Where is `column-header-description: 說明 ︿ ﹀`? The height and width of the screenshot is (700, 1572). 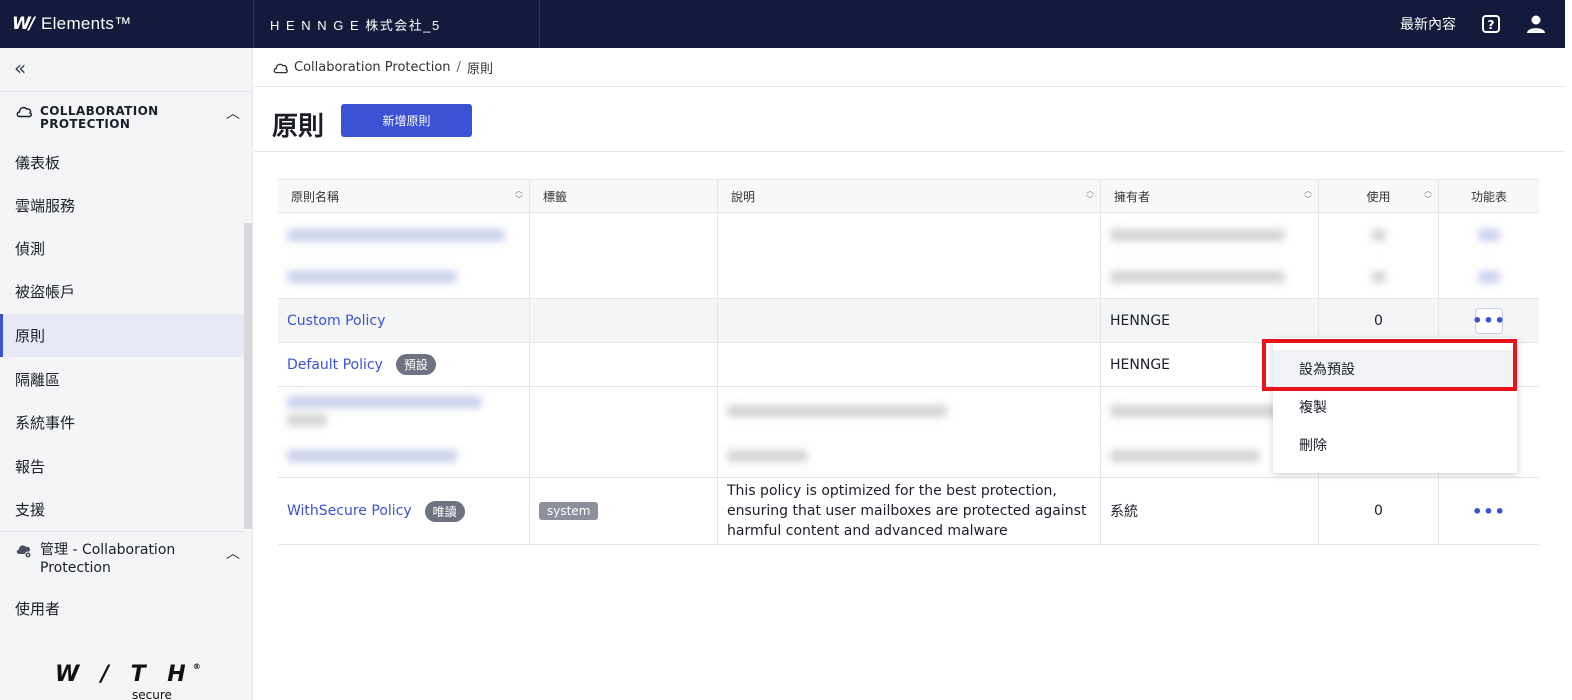
column-header-description: 說明 ︿ ﹀ is located at coordinates (909, 196).